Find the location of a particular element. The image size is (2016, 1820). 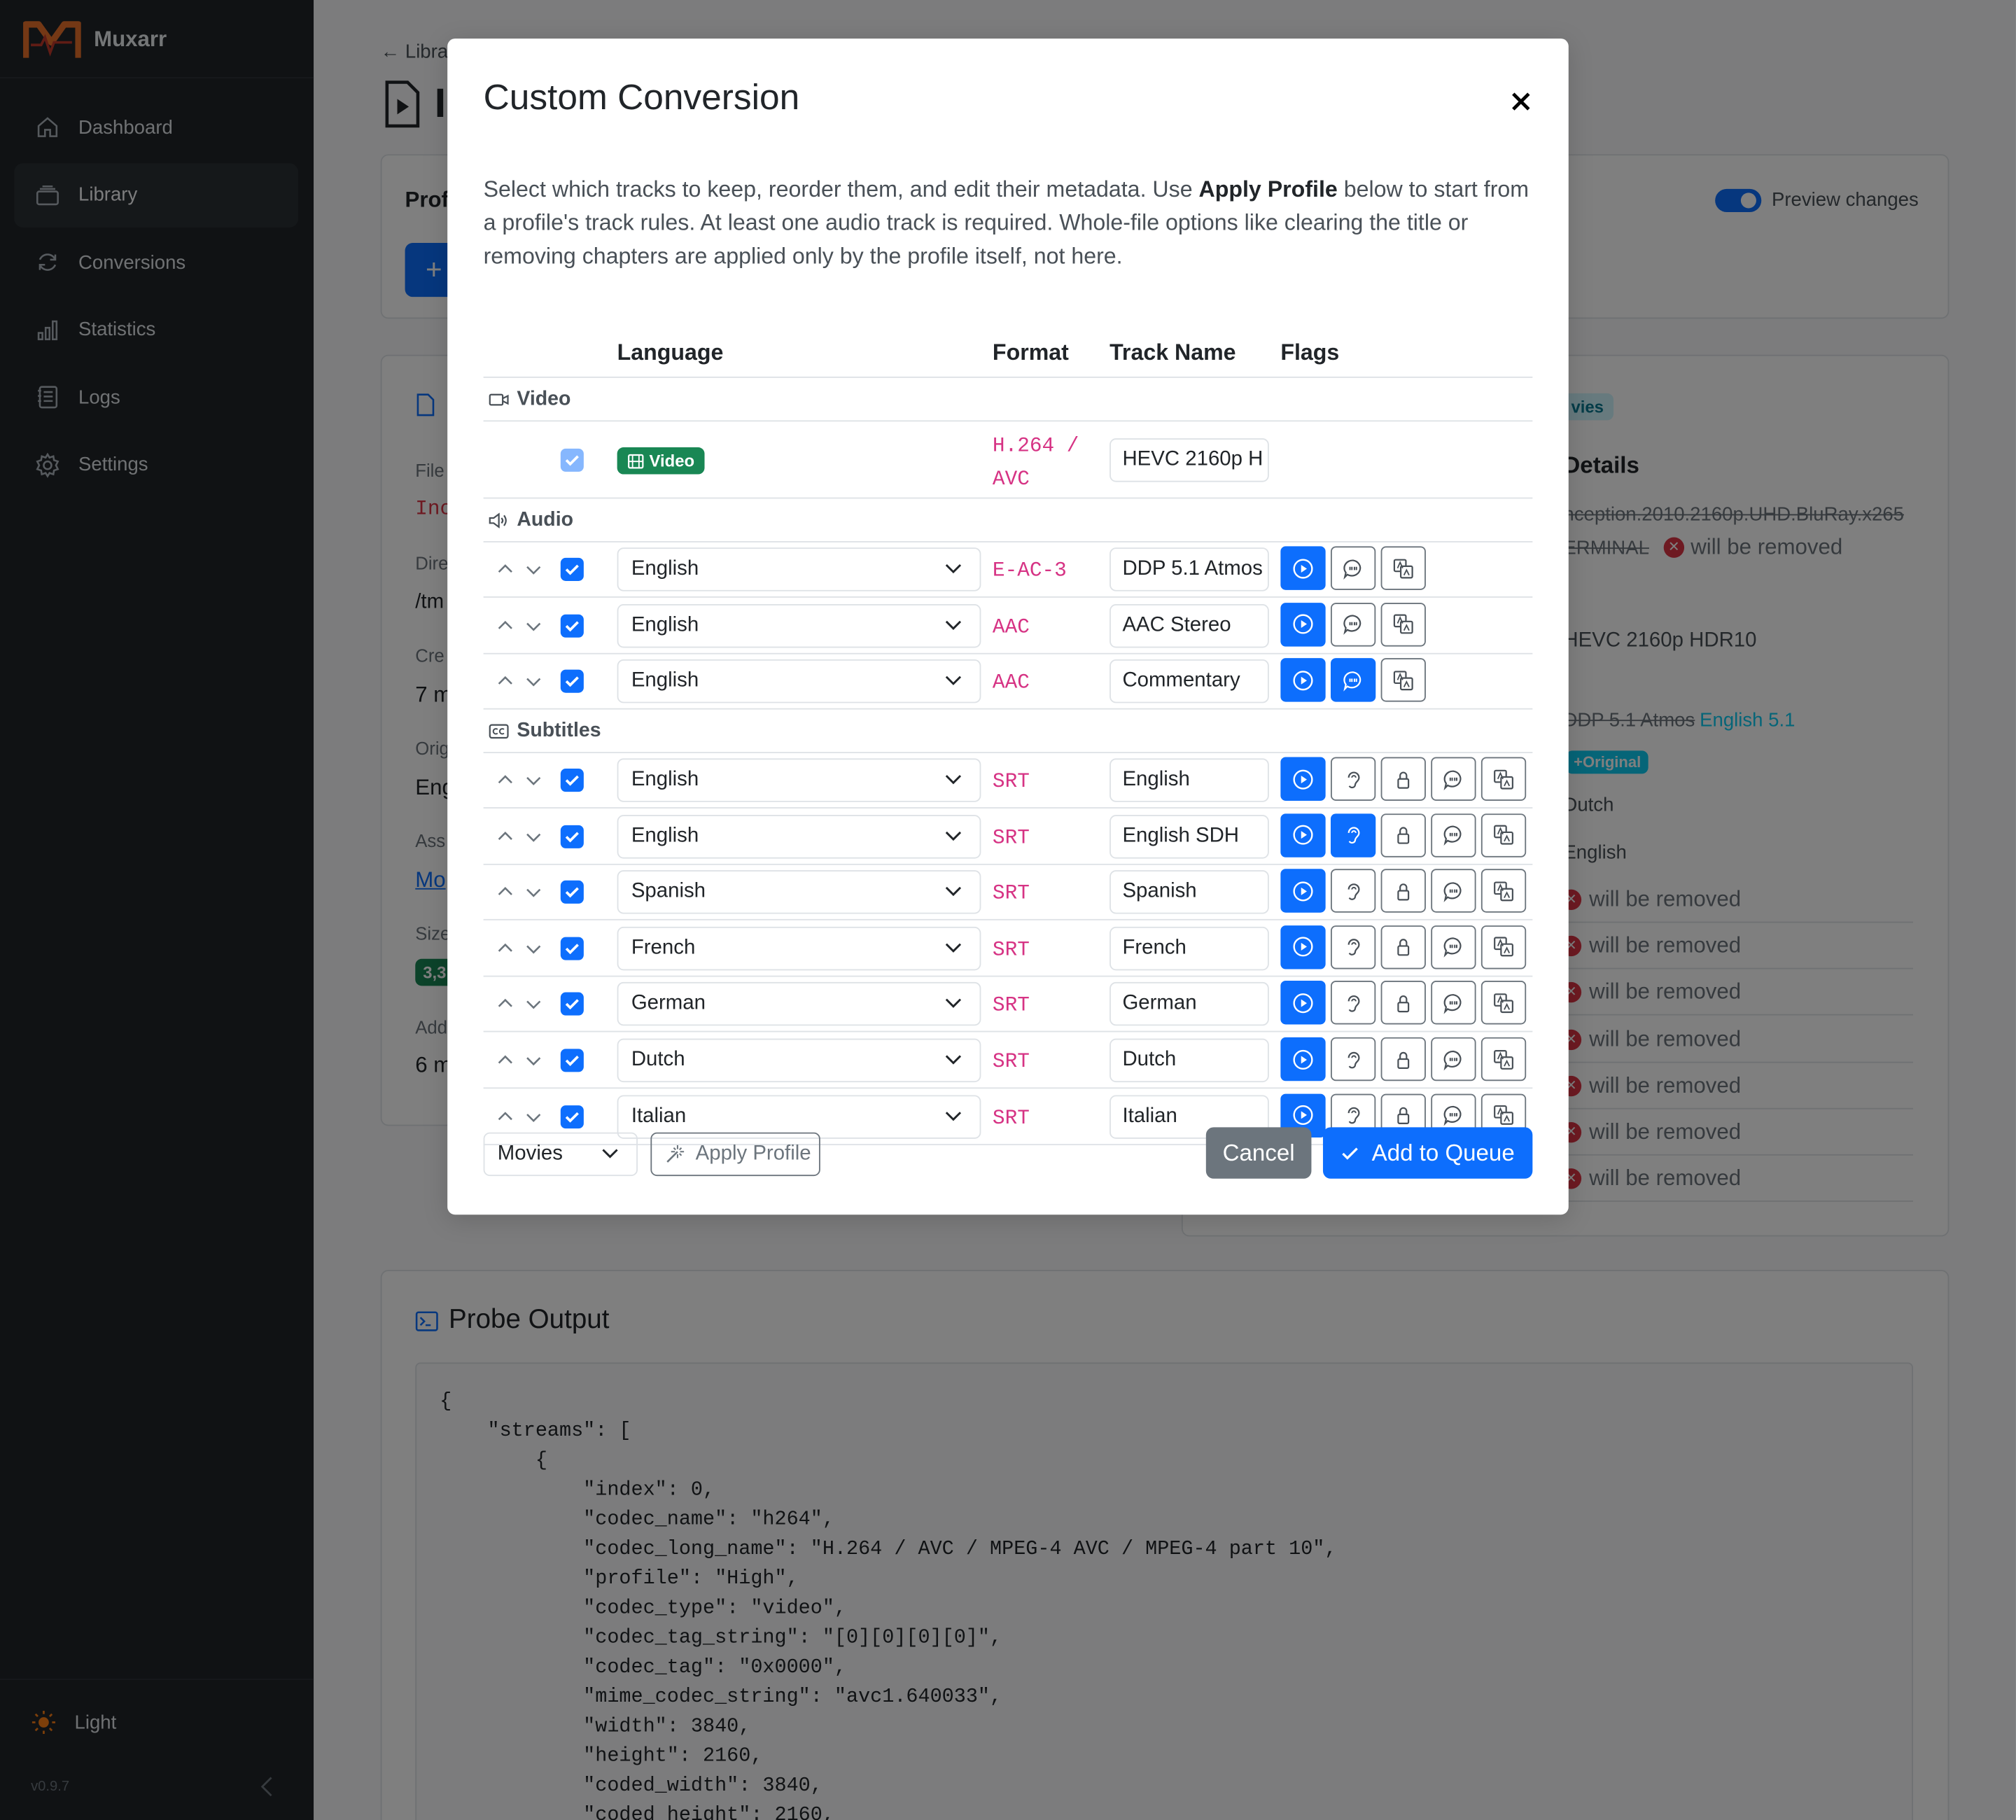

close-button is located at coordinates (1521, 101).